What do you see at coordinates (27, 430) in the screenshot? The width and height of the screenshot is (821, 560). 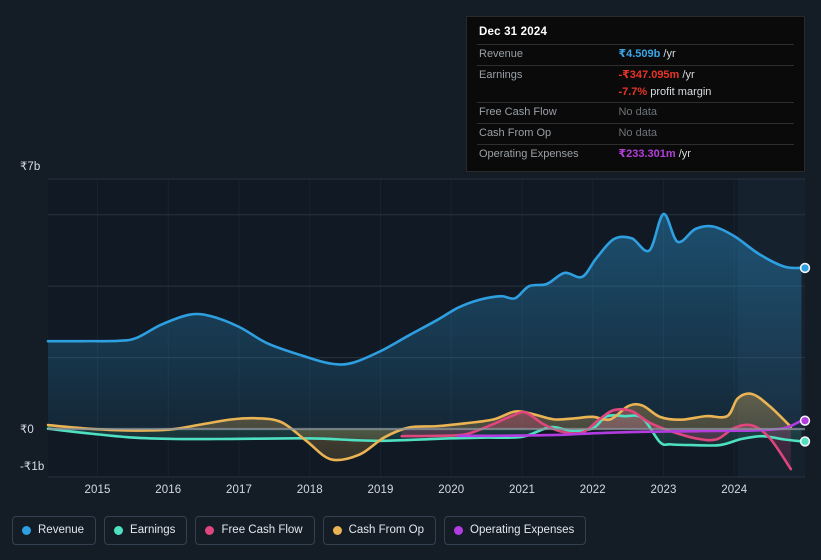 I see `y-axis-label-0: ₹0` at bounding box center [27, 430].